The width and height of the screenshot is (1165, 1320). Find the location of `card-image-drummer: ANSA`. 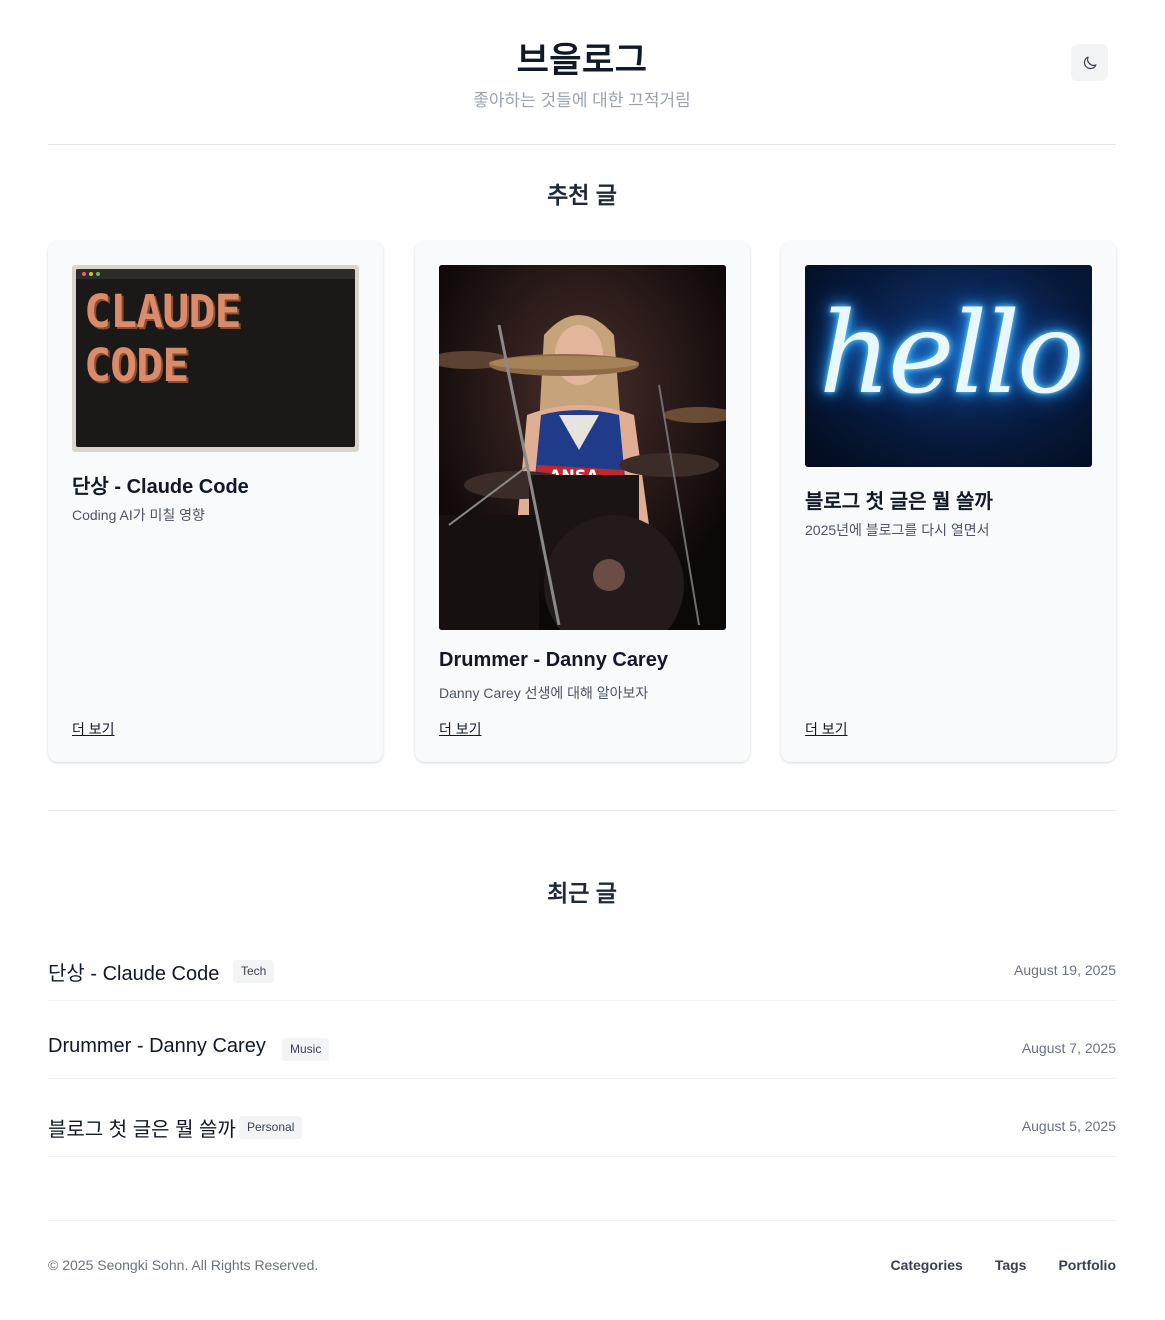

card-image-drummer: ANSA is located at coordinates (582, 447).